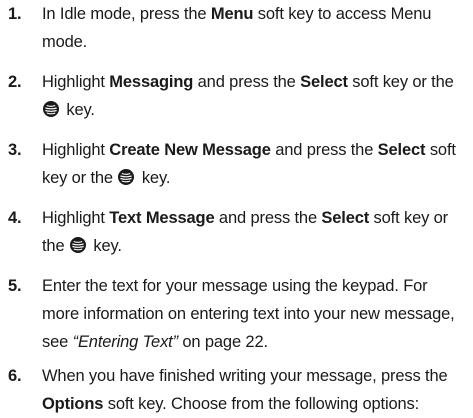 The height and width of the screenshot is (418, 473). What do you see at coordinates (257, 247) in the screenshot?
I see `step-line: the key.` at bounding box center [257, 247].